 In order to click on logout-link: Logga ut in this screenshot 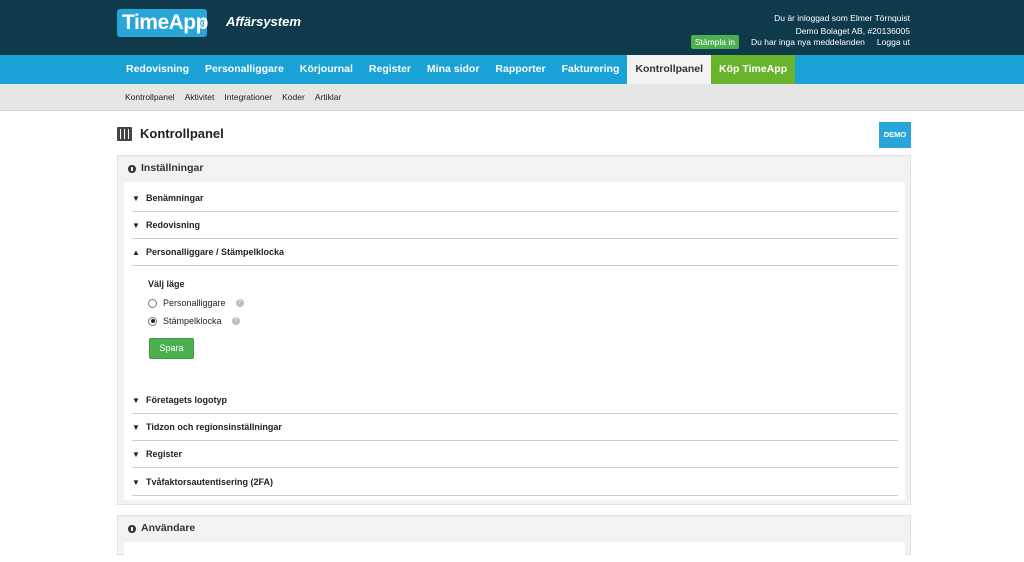, I will do `click(893, 42)`.